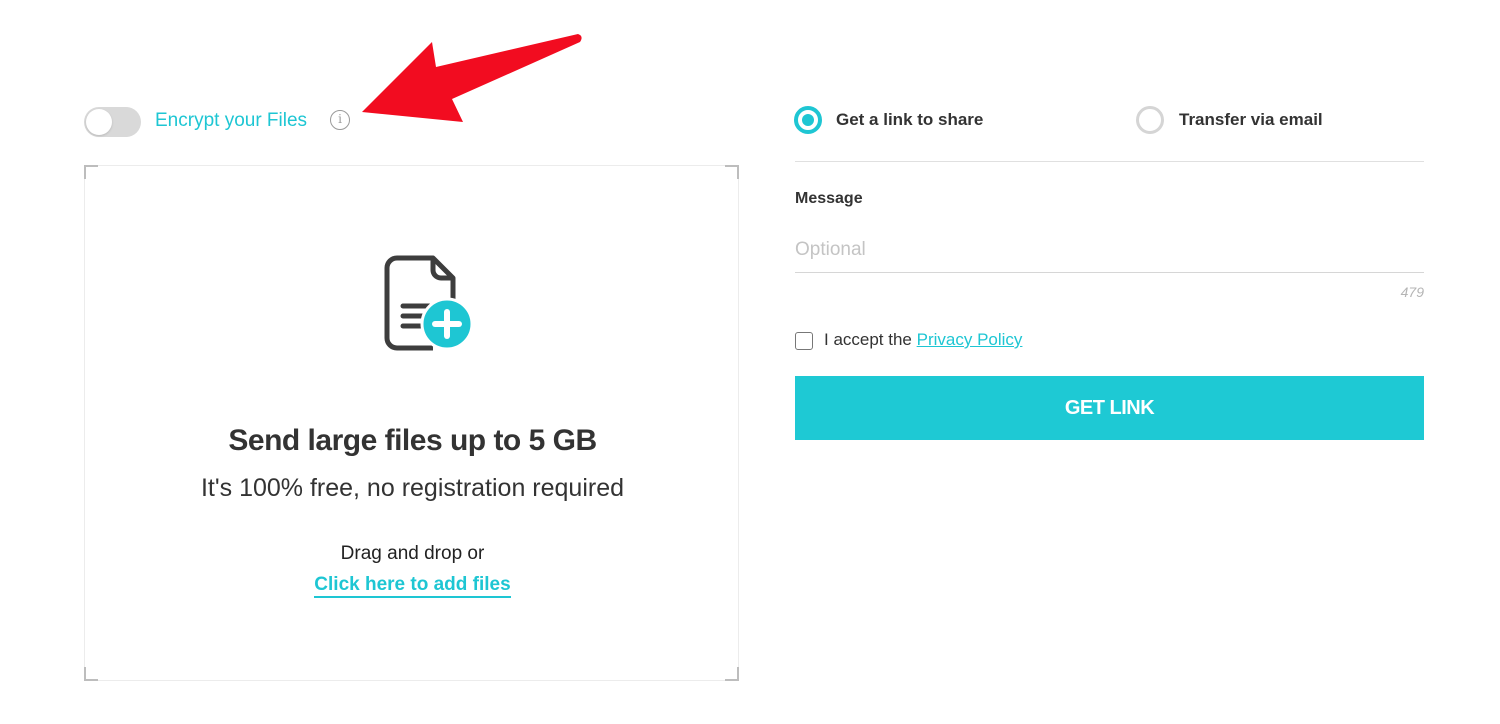 This screenshot has width=1500, height=724. Describe the element at coordinates (804, 341) in the screenshot. I see `accept-checkbox` at that location.